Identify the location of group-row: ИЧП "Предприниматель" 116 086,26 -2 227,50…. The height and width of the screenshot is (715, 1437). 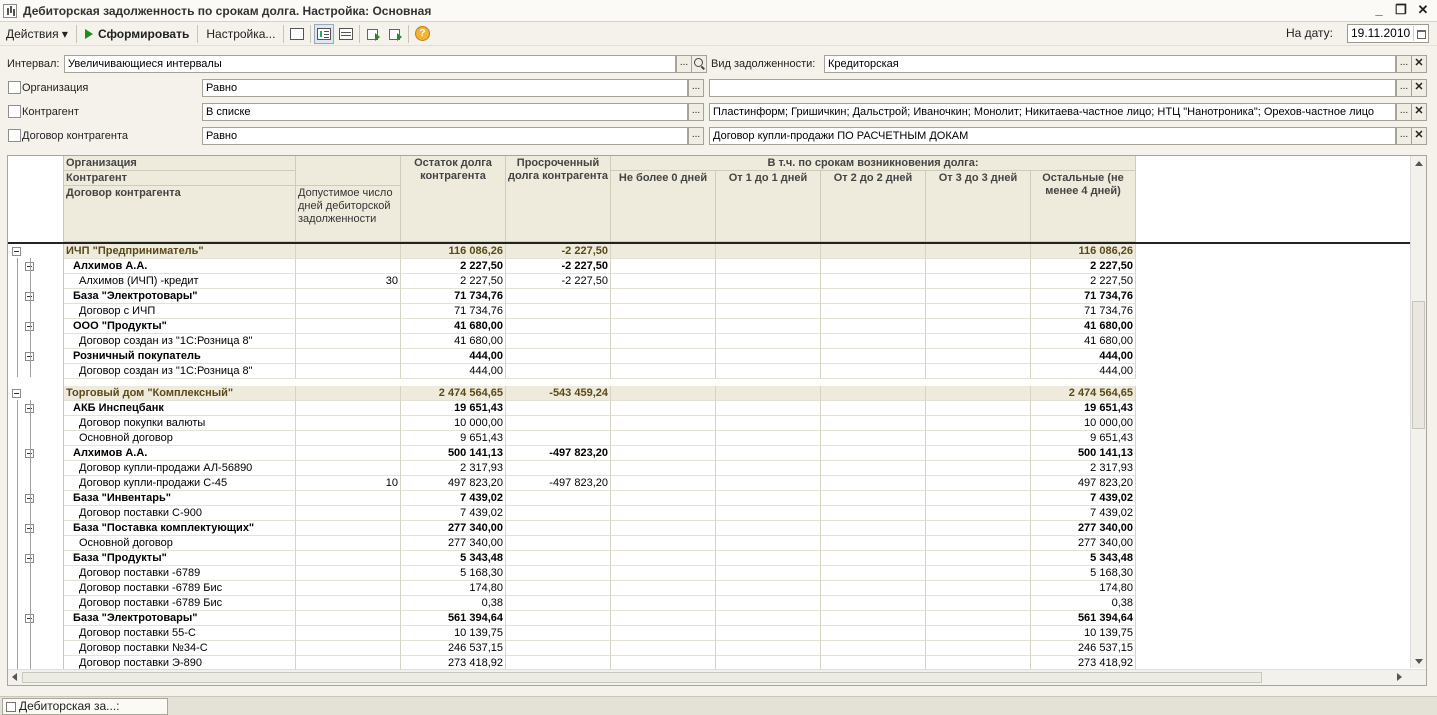
(600, 251).